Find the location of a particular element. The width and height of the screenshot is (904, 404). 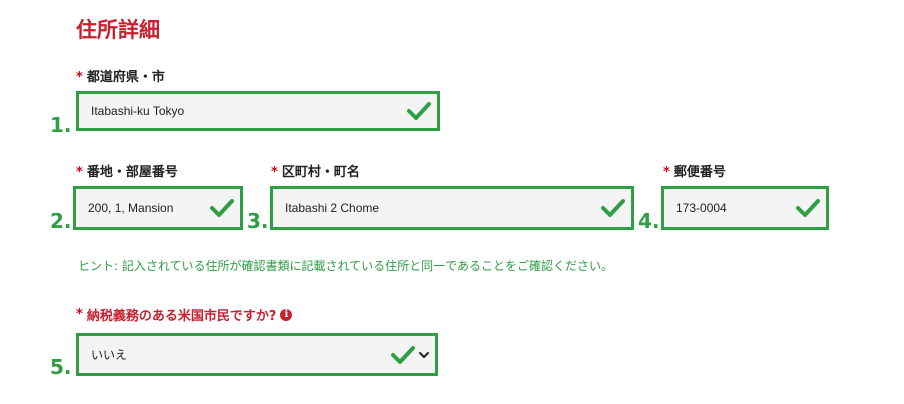

district-input-value: Itabashi 2 Chome is located at coordinates (332, 208).